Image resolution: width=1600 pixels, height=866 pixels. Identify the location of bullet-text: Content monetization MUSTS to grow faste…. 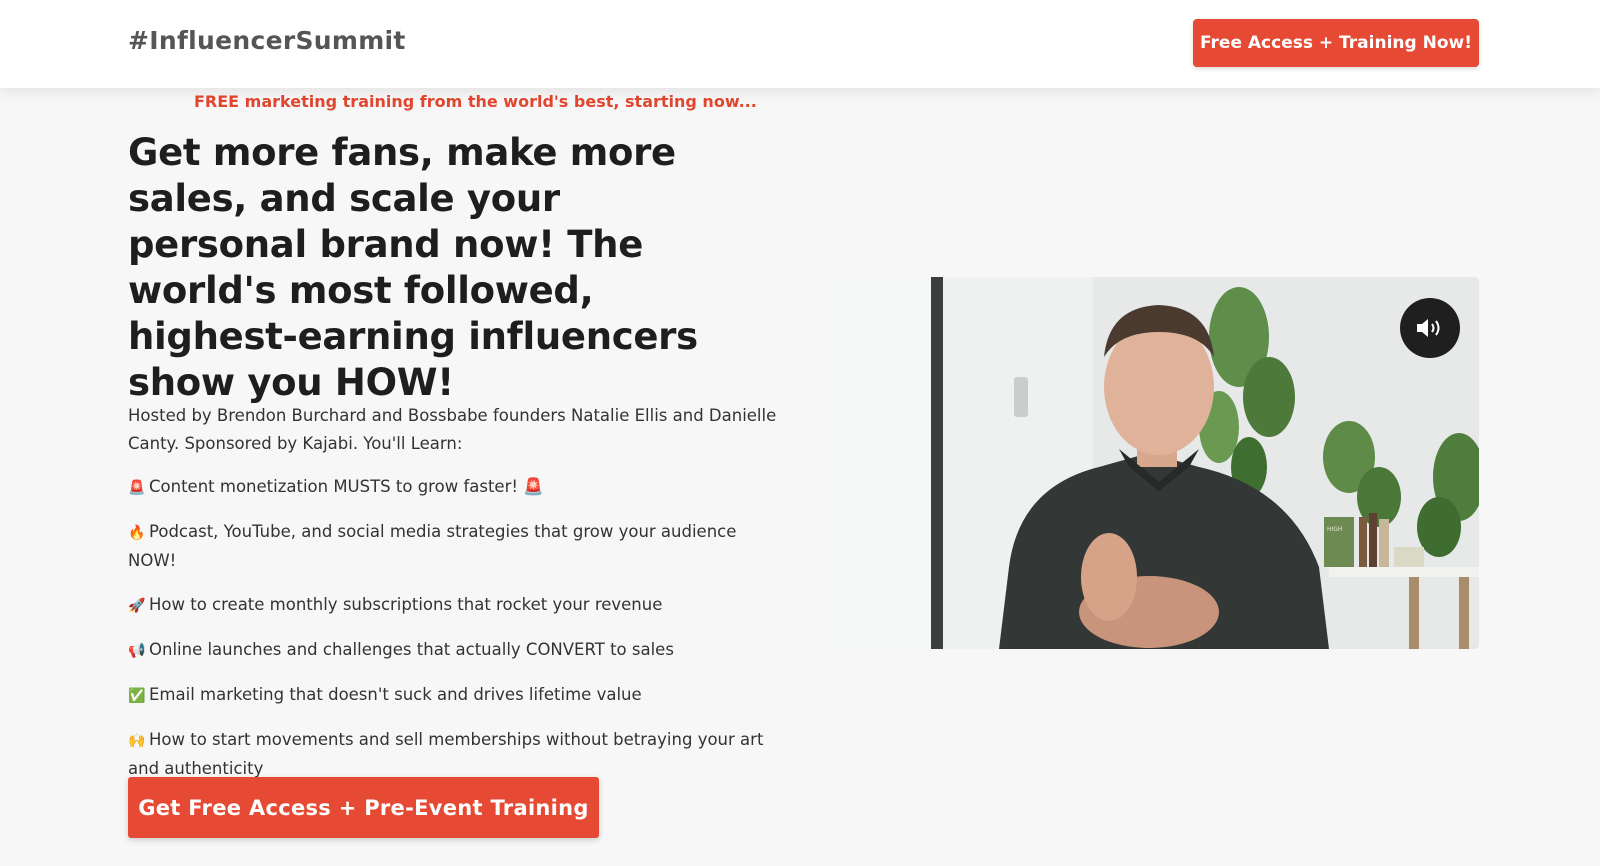
(346, 486).